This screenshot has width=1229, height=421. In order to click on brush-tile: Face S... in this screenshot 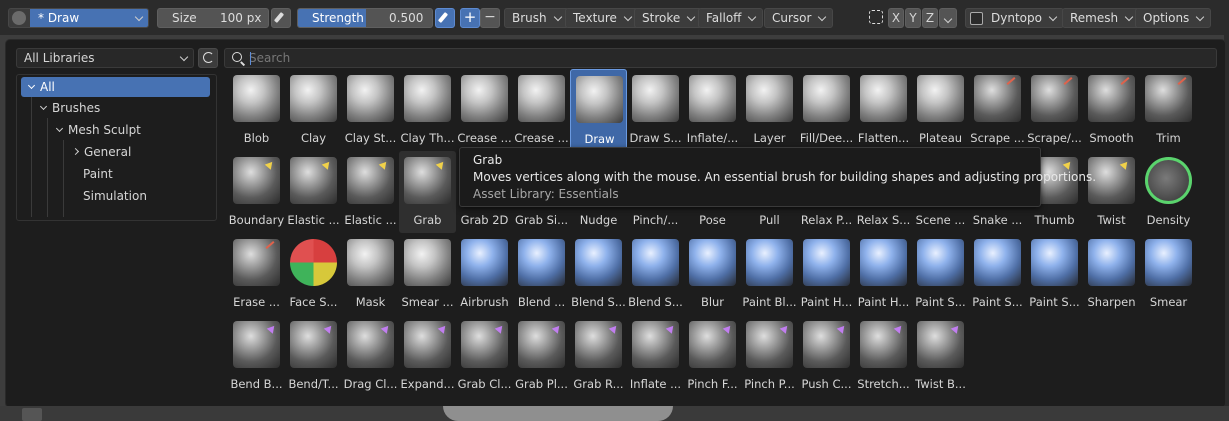, I will do `click(313, 274)`.